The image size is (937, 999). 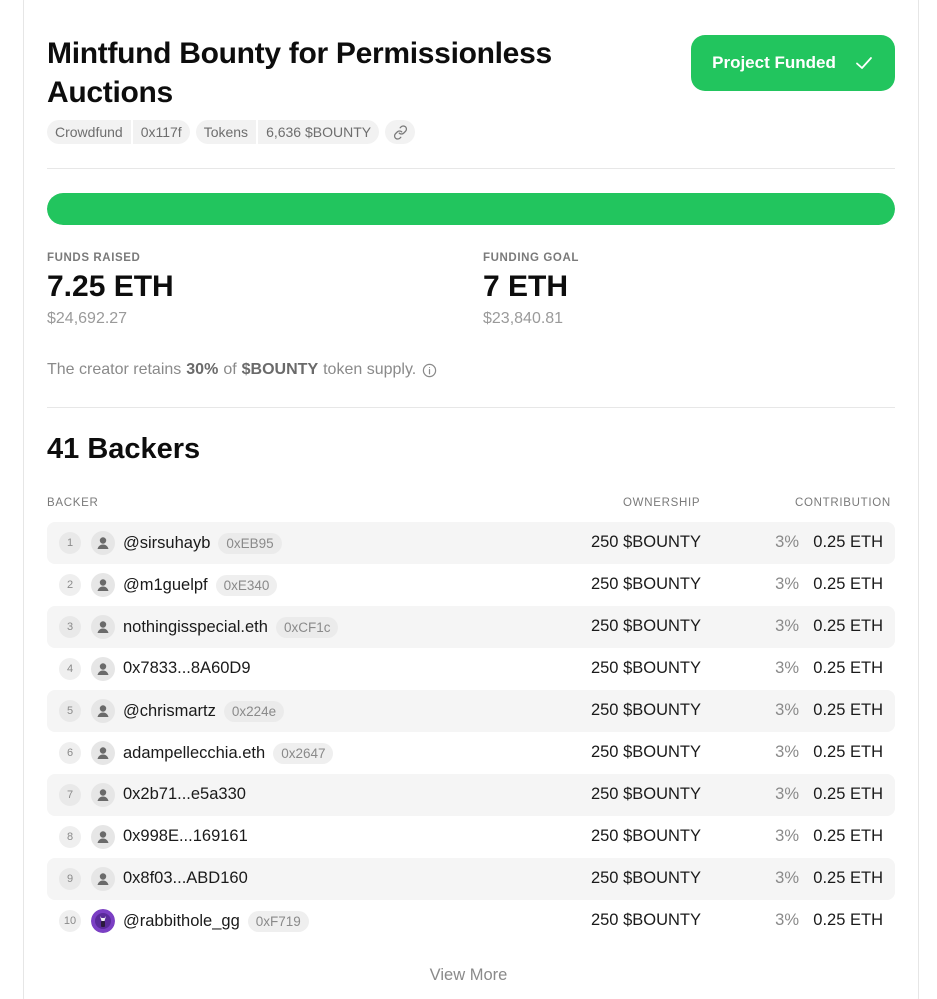 I want to click on project-funded-label: Project Funded, so click(x=774, y=62).